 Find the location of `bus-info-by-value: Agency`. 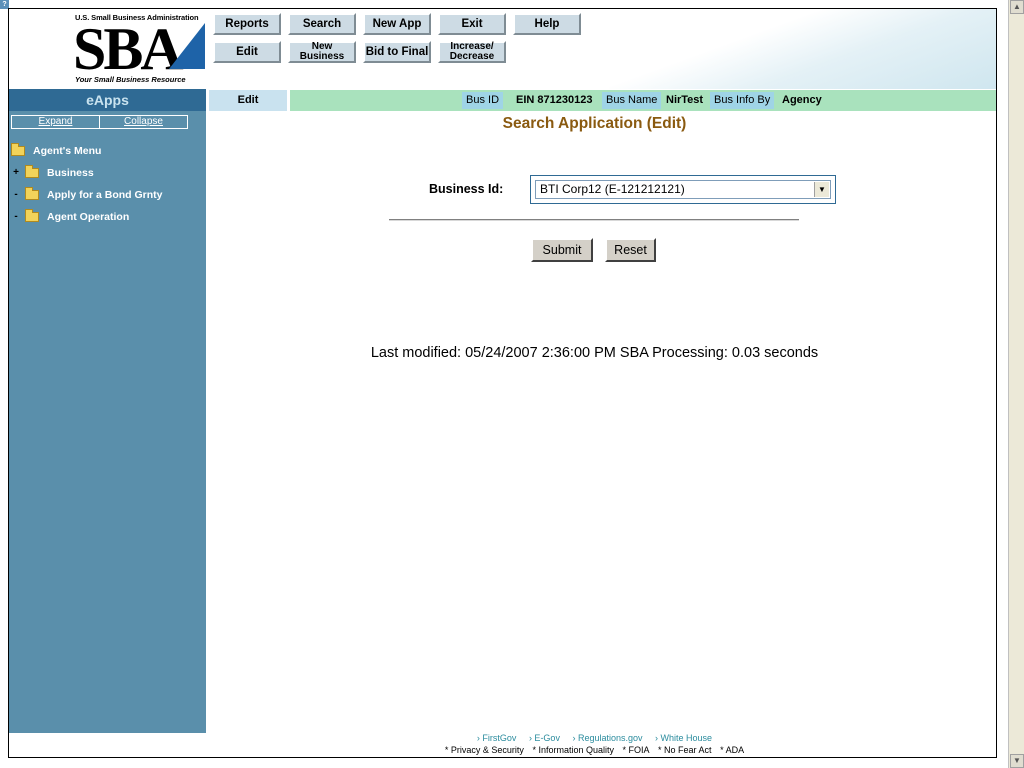

bus-info-by-value: Agency is located at coordinates (802, 100).